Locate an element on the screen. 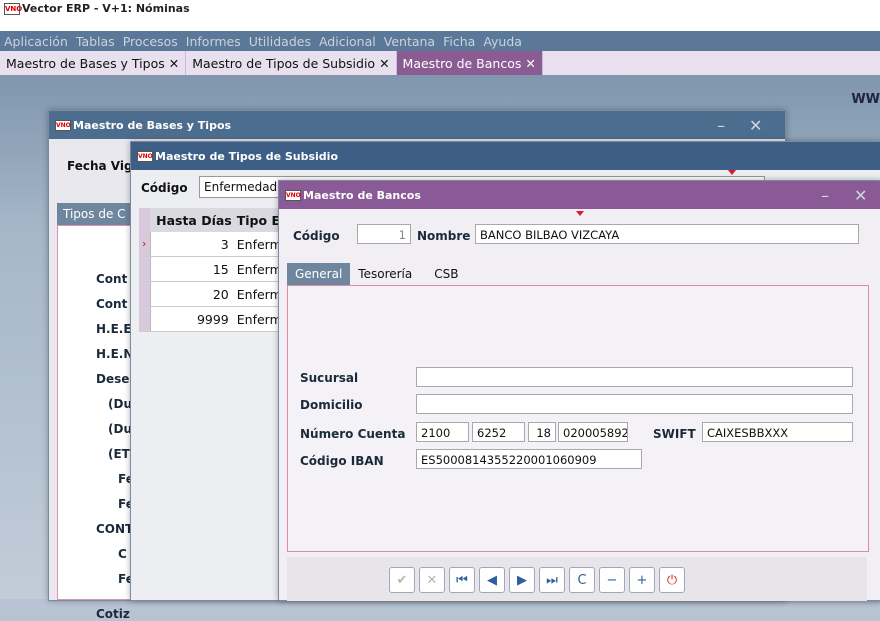 The height and width of the screenshot is (621, 880). last-record-icon: ⏭ is located at coordinates (552, 580).